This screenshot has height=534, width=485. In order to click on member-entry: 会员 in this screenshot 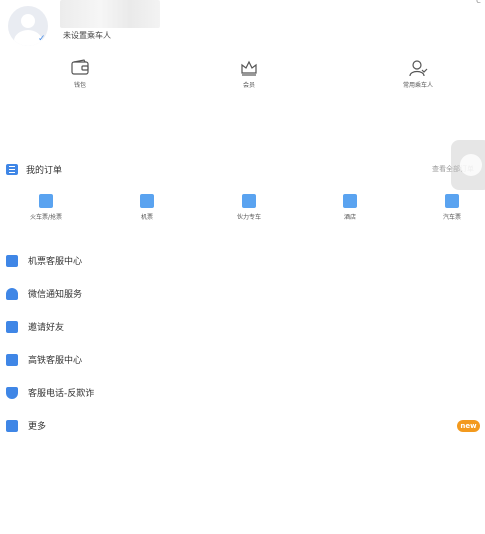, I will do `click(249, 73)`.